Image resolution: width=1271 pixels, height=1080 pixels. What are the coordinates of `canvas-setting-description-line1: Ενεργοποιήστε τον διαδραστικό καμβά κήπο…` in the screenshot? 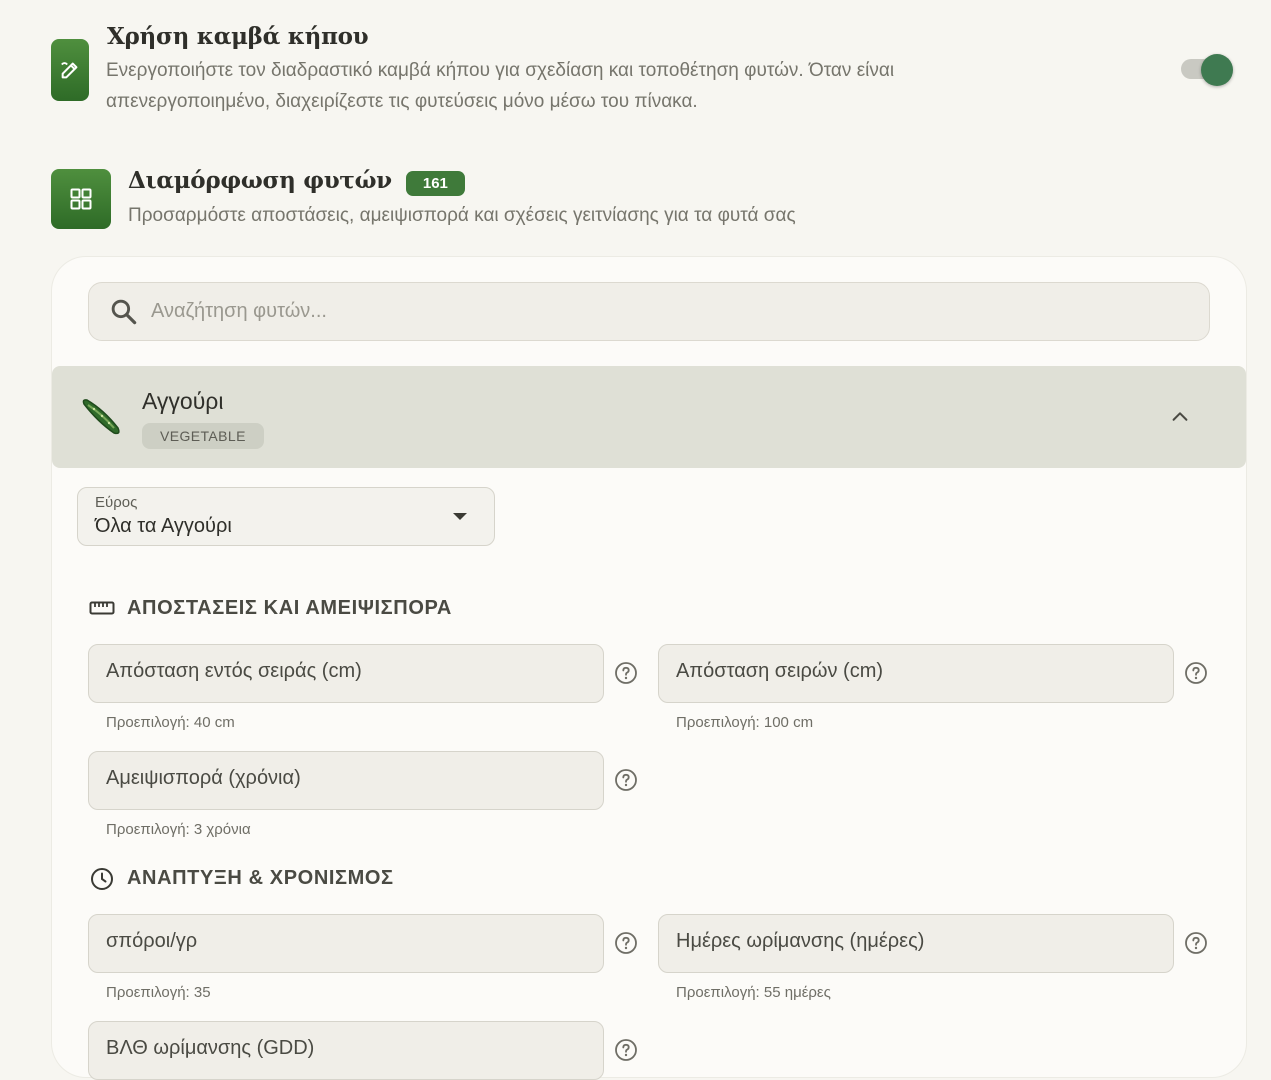 It's located at (500, 70).